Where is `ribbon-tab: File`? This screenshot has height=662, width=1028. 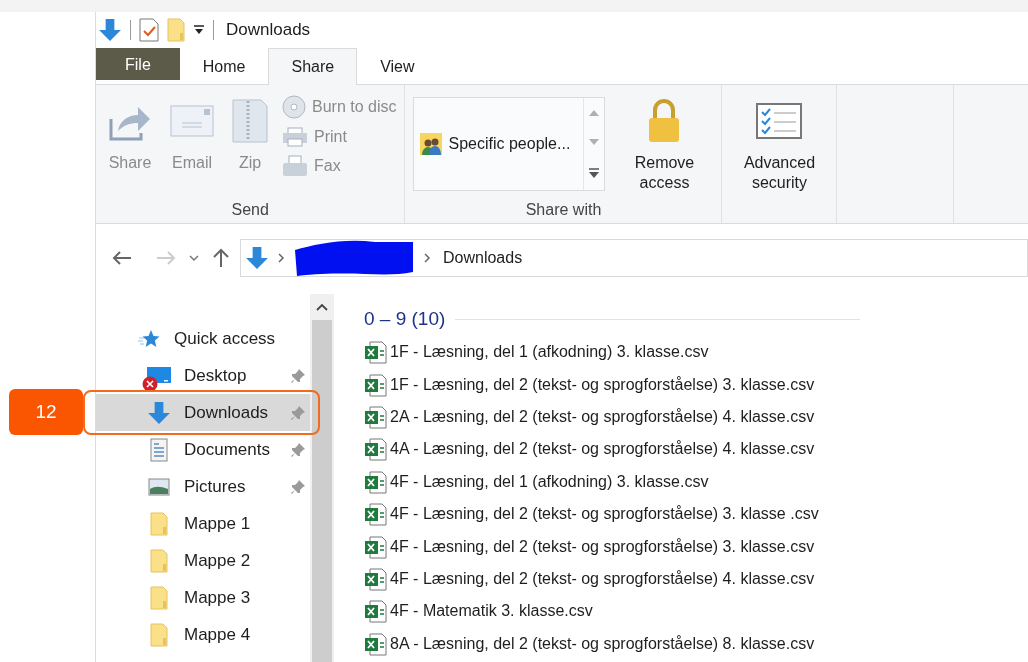
ribbon-tab: File is located at coordinates (138, 64).